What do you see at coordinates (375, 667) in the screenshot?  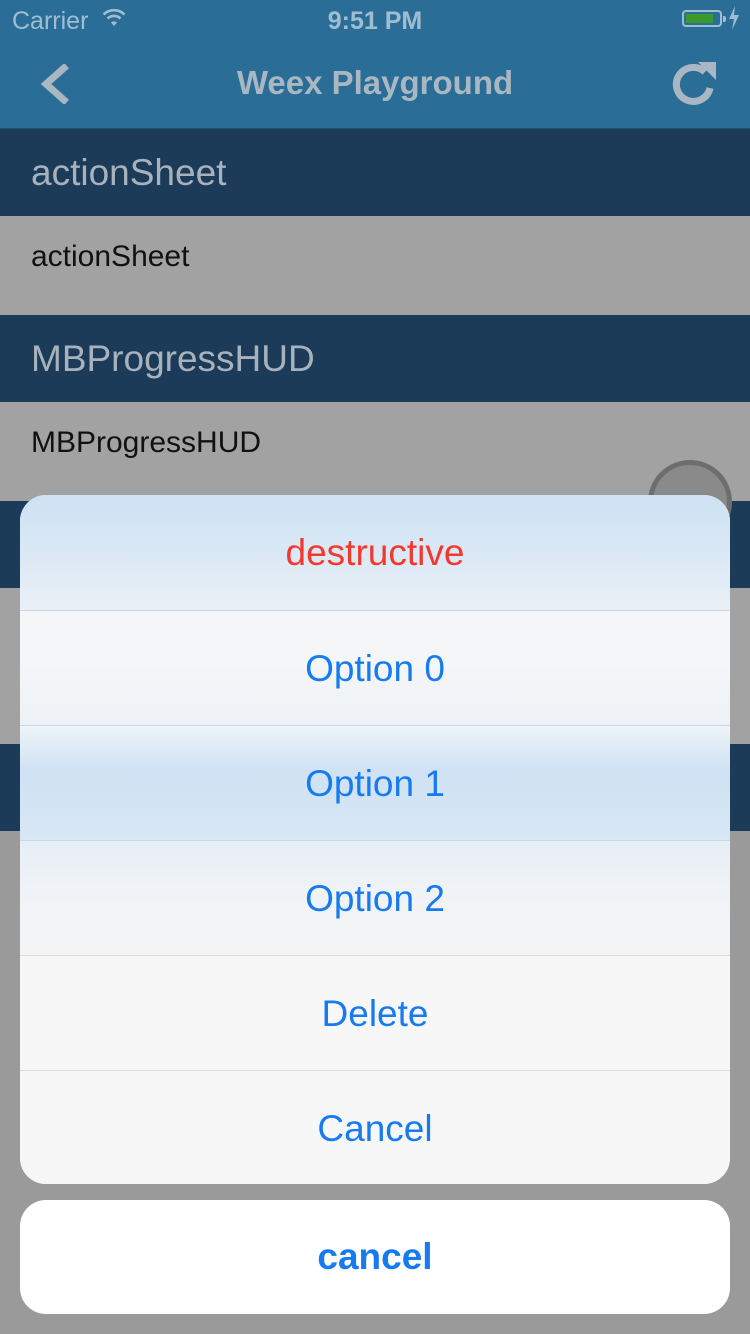 I see `option-0-button: Option 0` at bounding box center [375, 667].